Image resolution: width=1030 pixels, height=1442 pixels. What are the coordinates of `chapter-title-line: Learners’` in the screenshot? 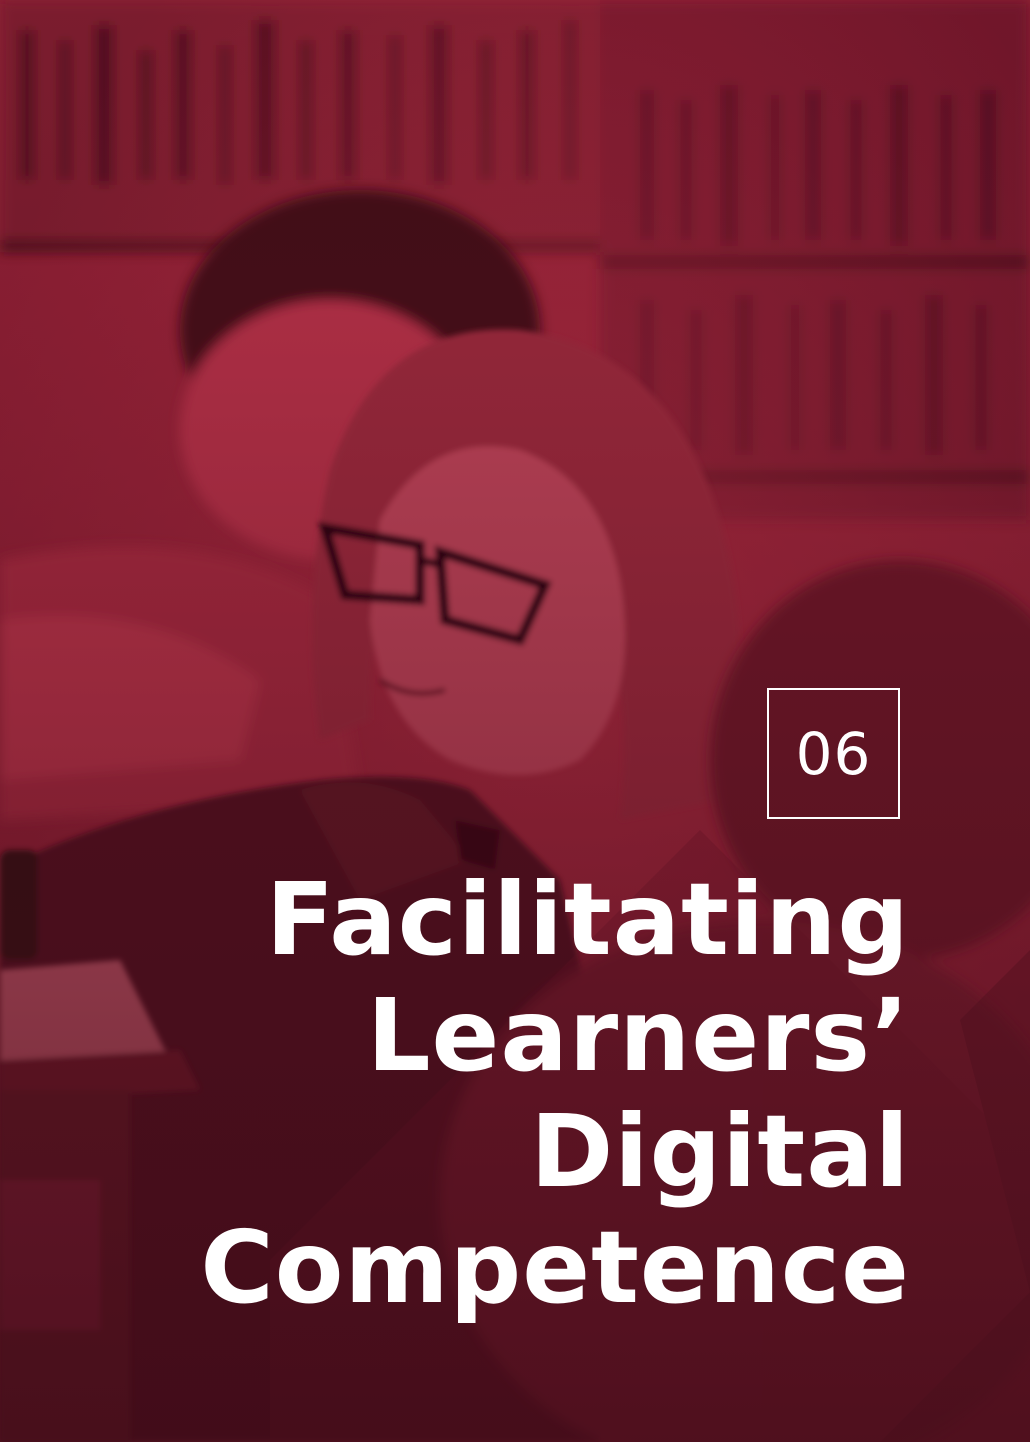 It's located at (638, 1035).